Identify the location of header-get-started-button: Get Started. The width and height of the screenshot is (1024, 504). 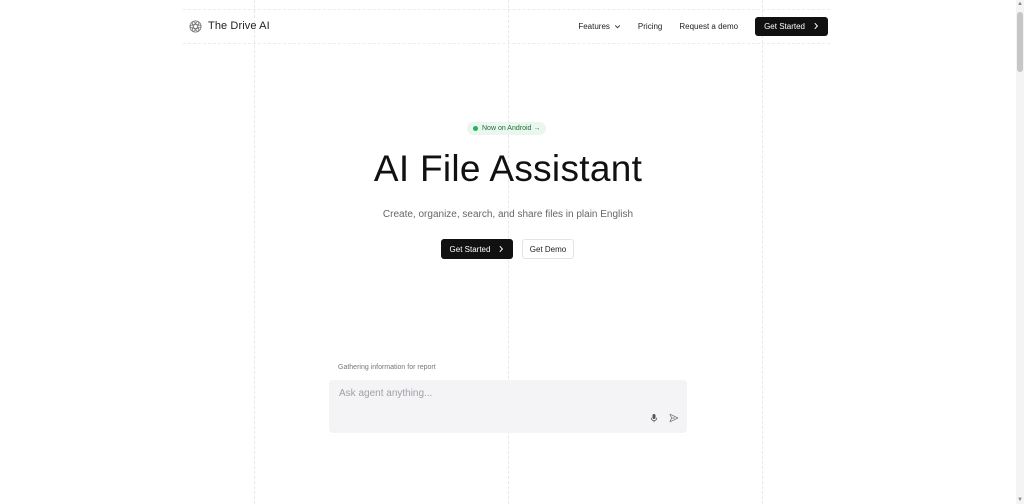
(791, 26).